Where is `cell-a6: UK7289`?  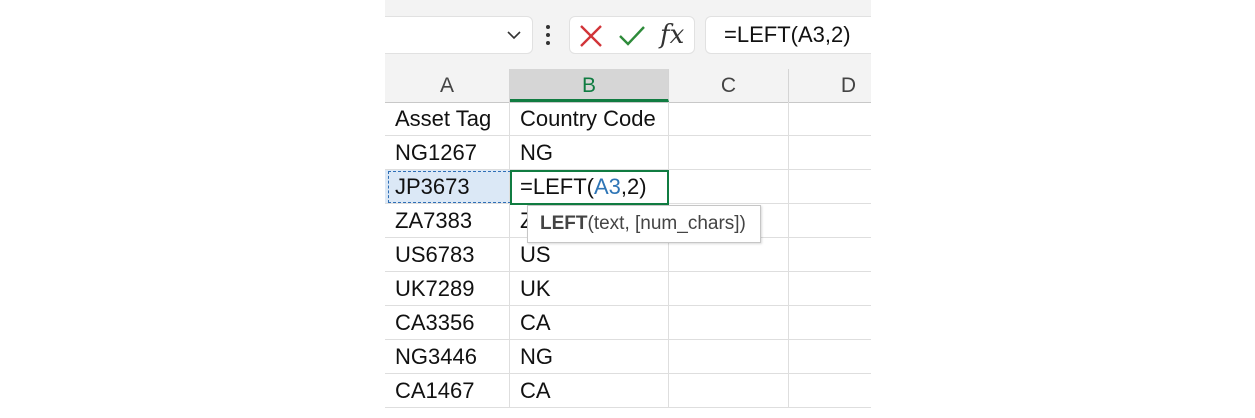
cell-a6: UK7289 is located at coordinates (447, 289).